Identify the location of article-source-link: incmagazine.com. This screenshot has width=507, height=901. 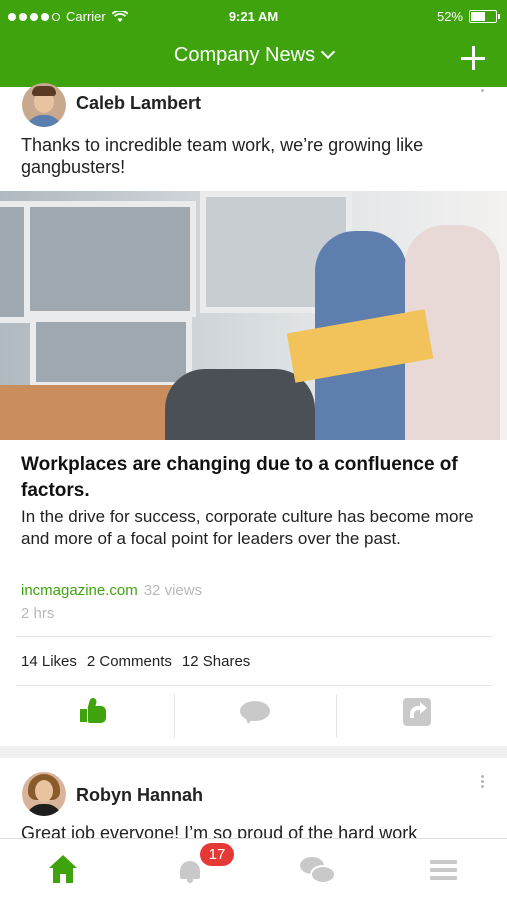
(79, 590).